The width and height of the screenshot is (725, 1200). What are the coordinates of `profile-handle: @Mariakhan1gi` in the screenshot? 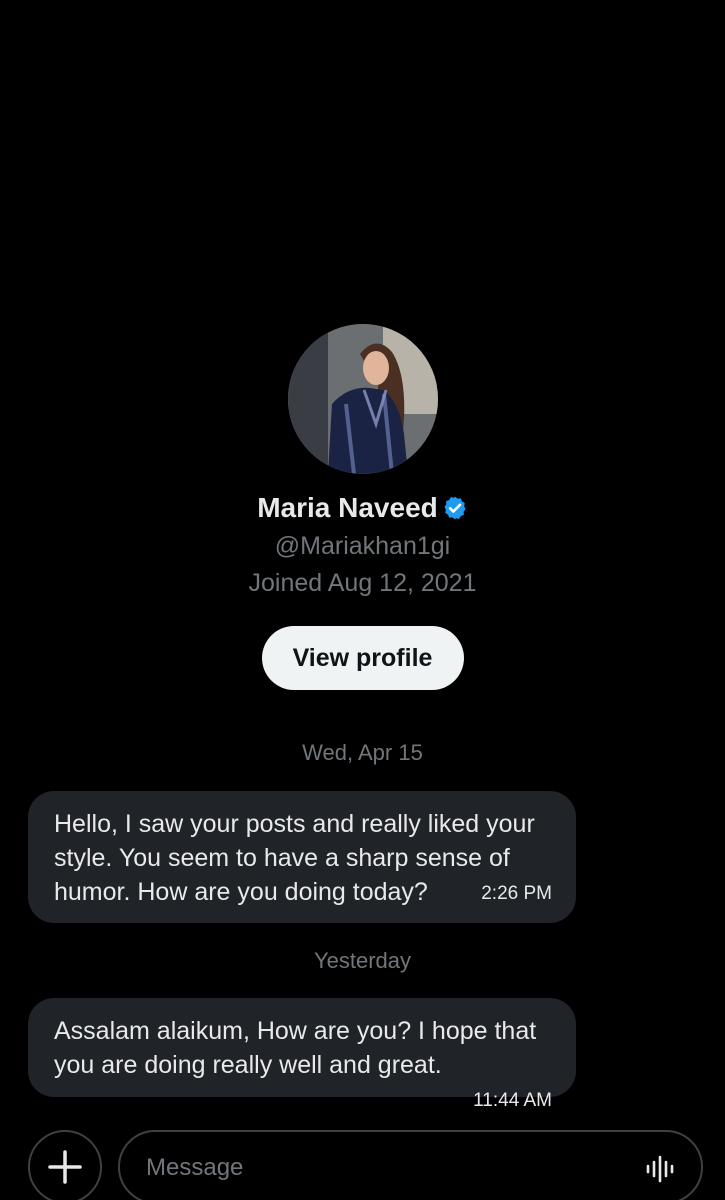 It's located at (362, 546).